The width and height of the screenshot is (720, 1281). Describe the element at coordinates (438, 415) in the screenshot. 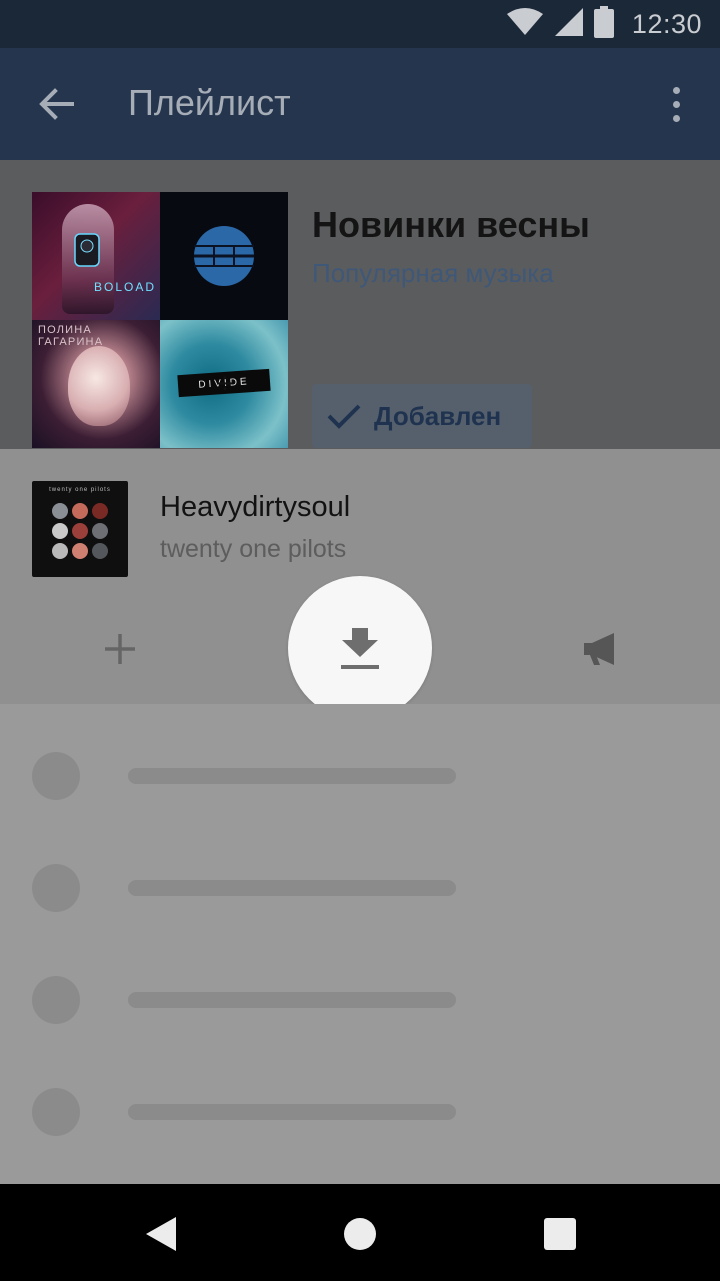

I see `added-label: Добавлен` at that location.